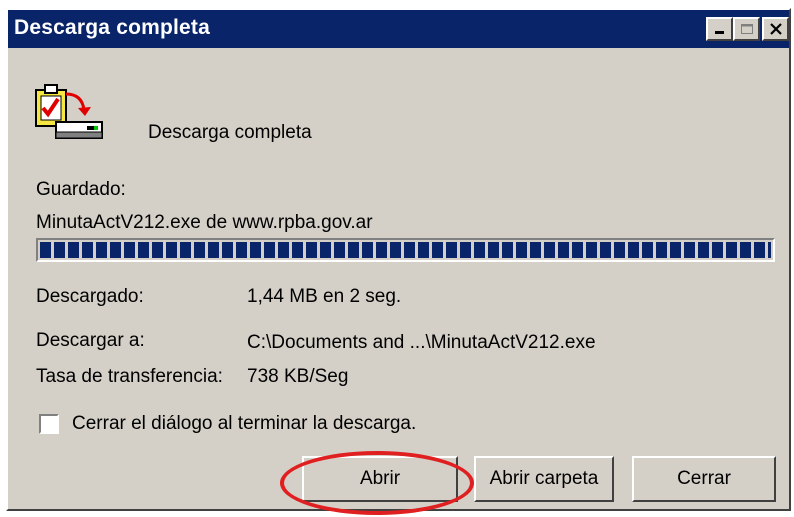 This screenshot has height=517, width=794. Describe the element at coordinates (112, 27) in the screenshot. I see `window-title: Descarga completa` at that location.